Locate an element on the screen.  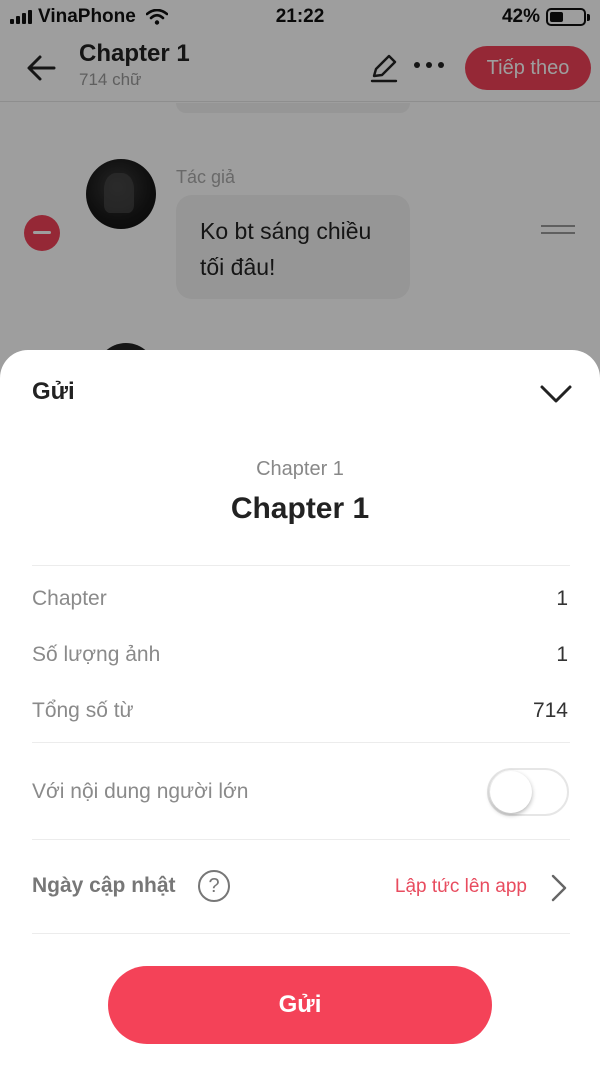
info-row-image-count: Số lượng ảnh 1 is located at coordinates (300, 658).